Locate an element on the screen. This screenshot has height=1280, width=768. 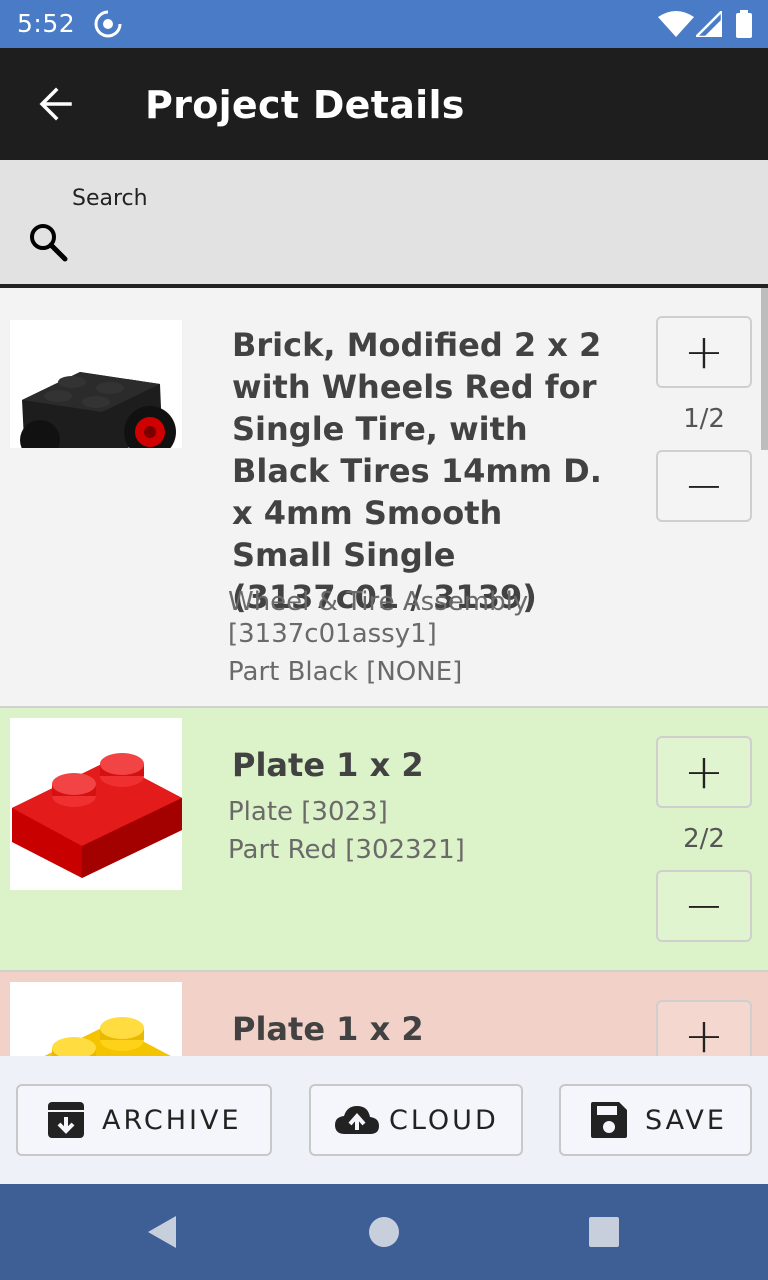
part-category: Wheel & Tire Assembly [3137c01assy1] is located at coordinates (378, 618).